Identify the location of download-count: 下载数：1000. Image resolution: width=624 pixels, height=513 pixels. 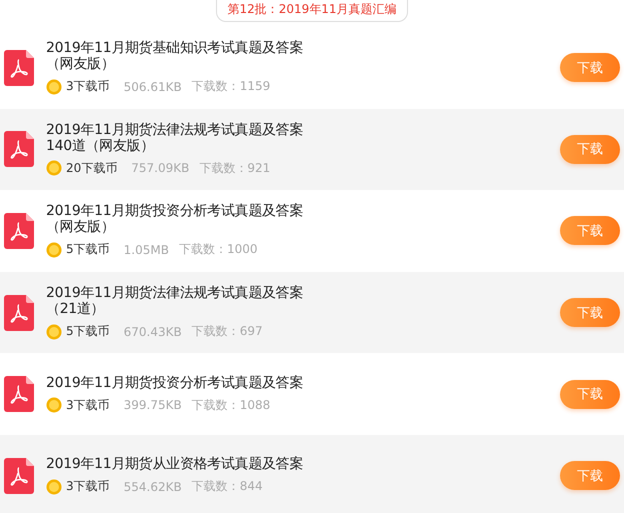
(218, 249).